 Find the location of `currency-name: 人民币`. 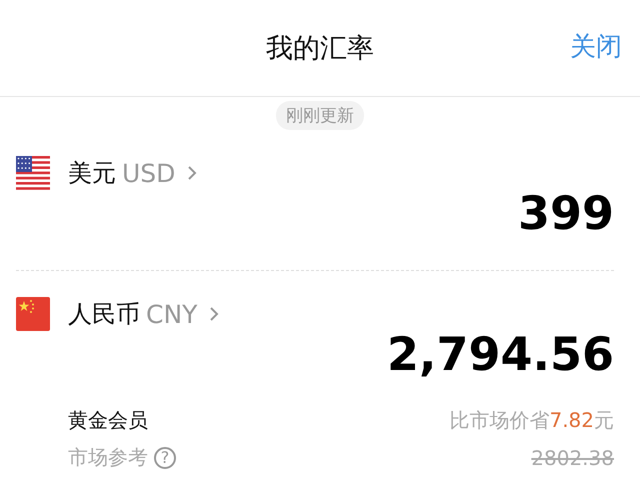

currency-name: 人民币 is located at coordinates (104, 314).